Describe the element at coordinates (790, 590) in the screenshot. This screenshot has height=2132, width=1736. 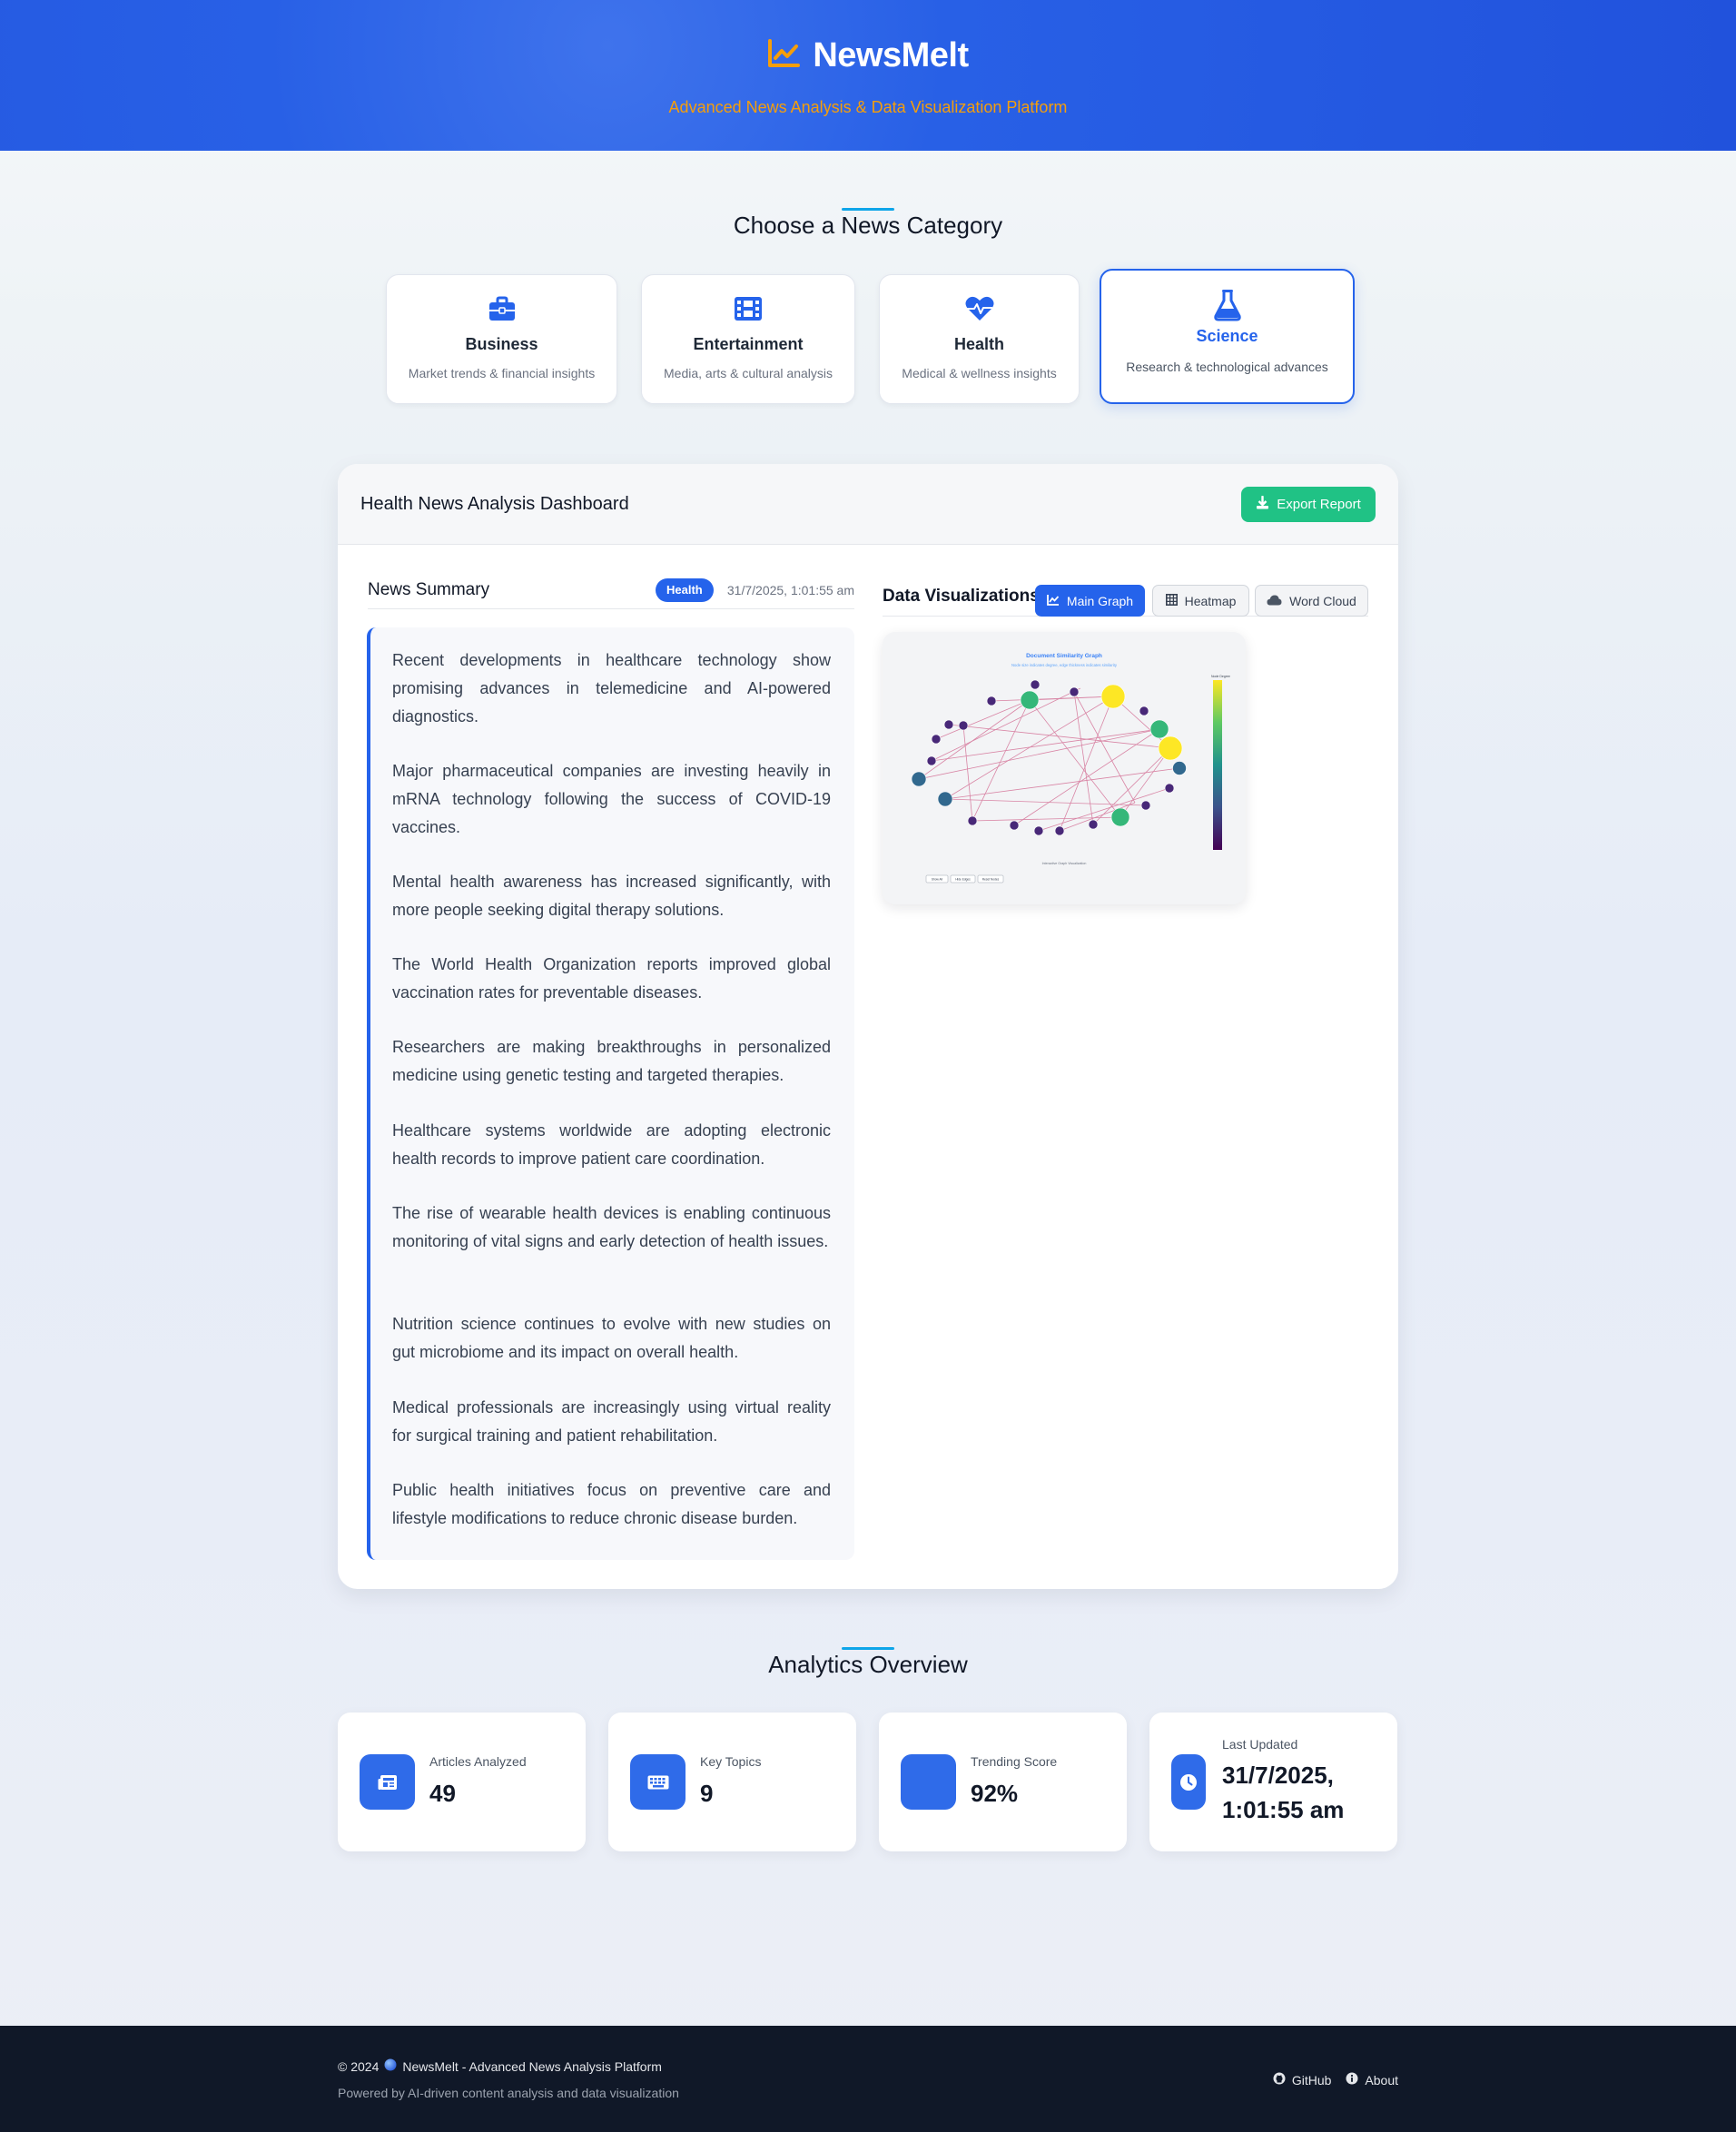
I see `summary-timestamp: 31/7/2025, 1:01:55 am` at that location.